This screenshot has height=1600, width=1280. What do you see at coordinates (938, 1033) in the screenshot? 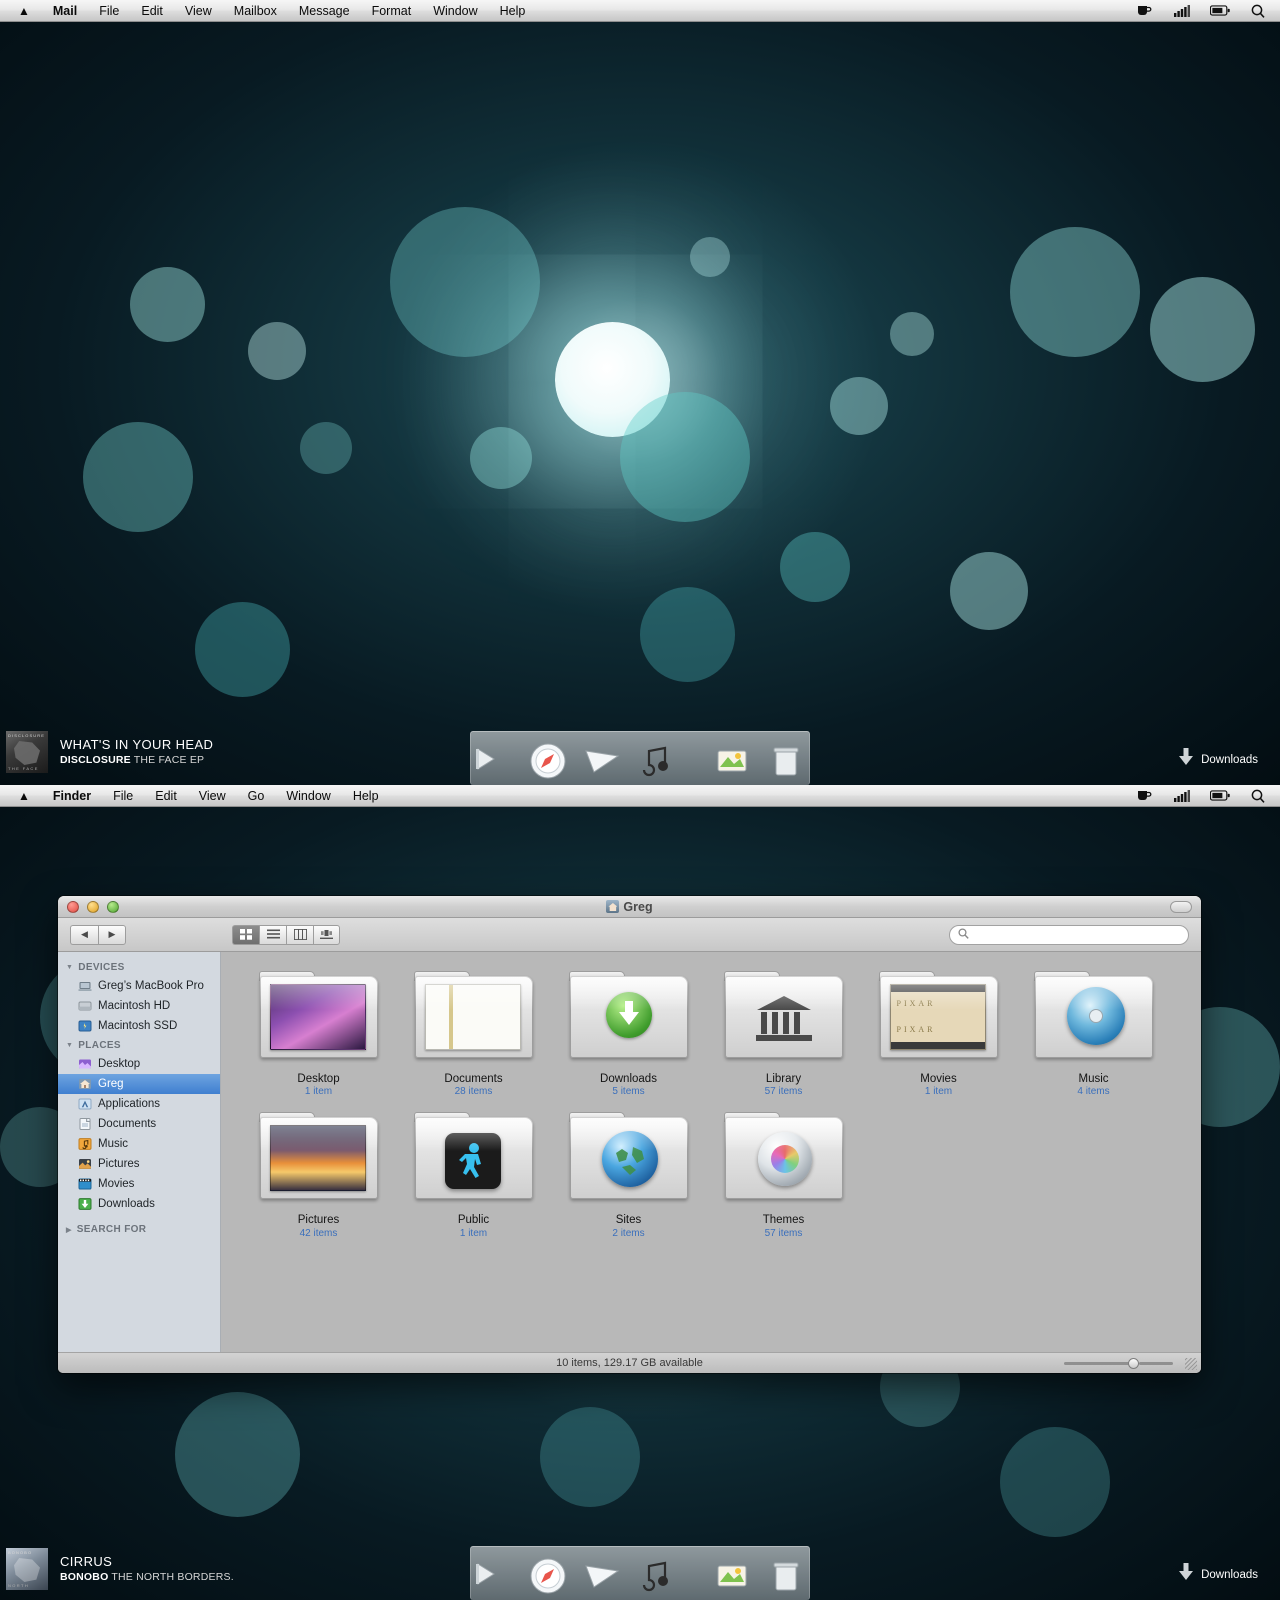
I see `file-item-movies: PIXAR PIXAR Movies 1 item` at bounding box center [938, 1033].